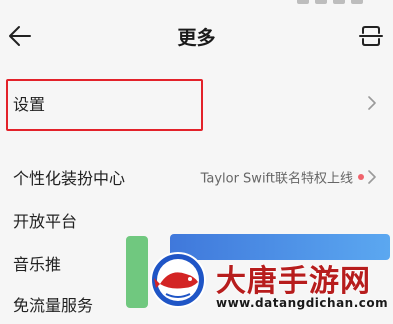  Describe the element at coordinates (293, 281) in the screenshot. I see `watermark-brand: 大唐手游网` at that location.